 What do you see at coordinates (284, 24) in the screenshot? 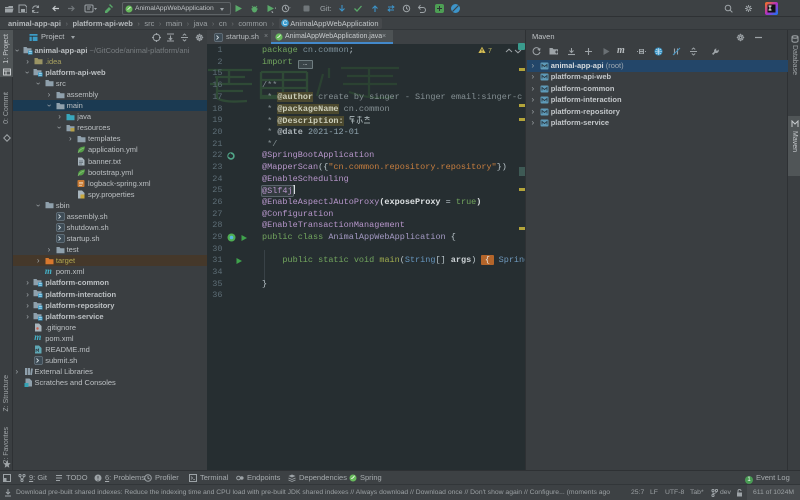
I see `svg-text: C` at bounding box center [284, 24].